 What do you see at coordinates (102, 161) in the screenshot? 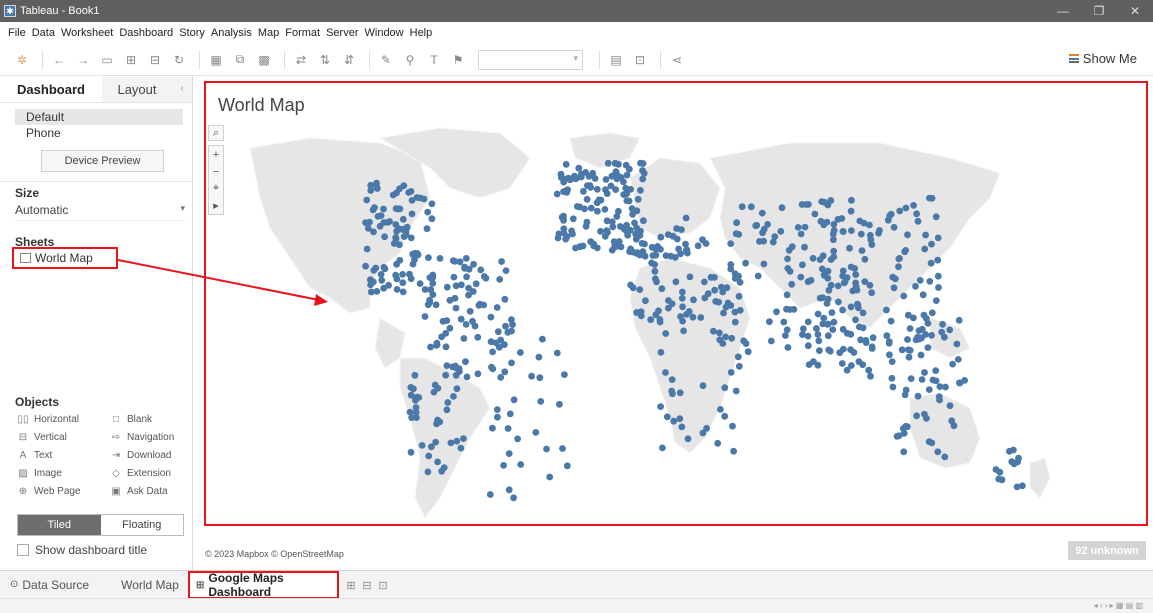
I see `device-preview-button: Device Preview` at bounding box center [102, 161].